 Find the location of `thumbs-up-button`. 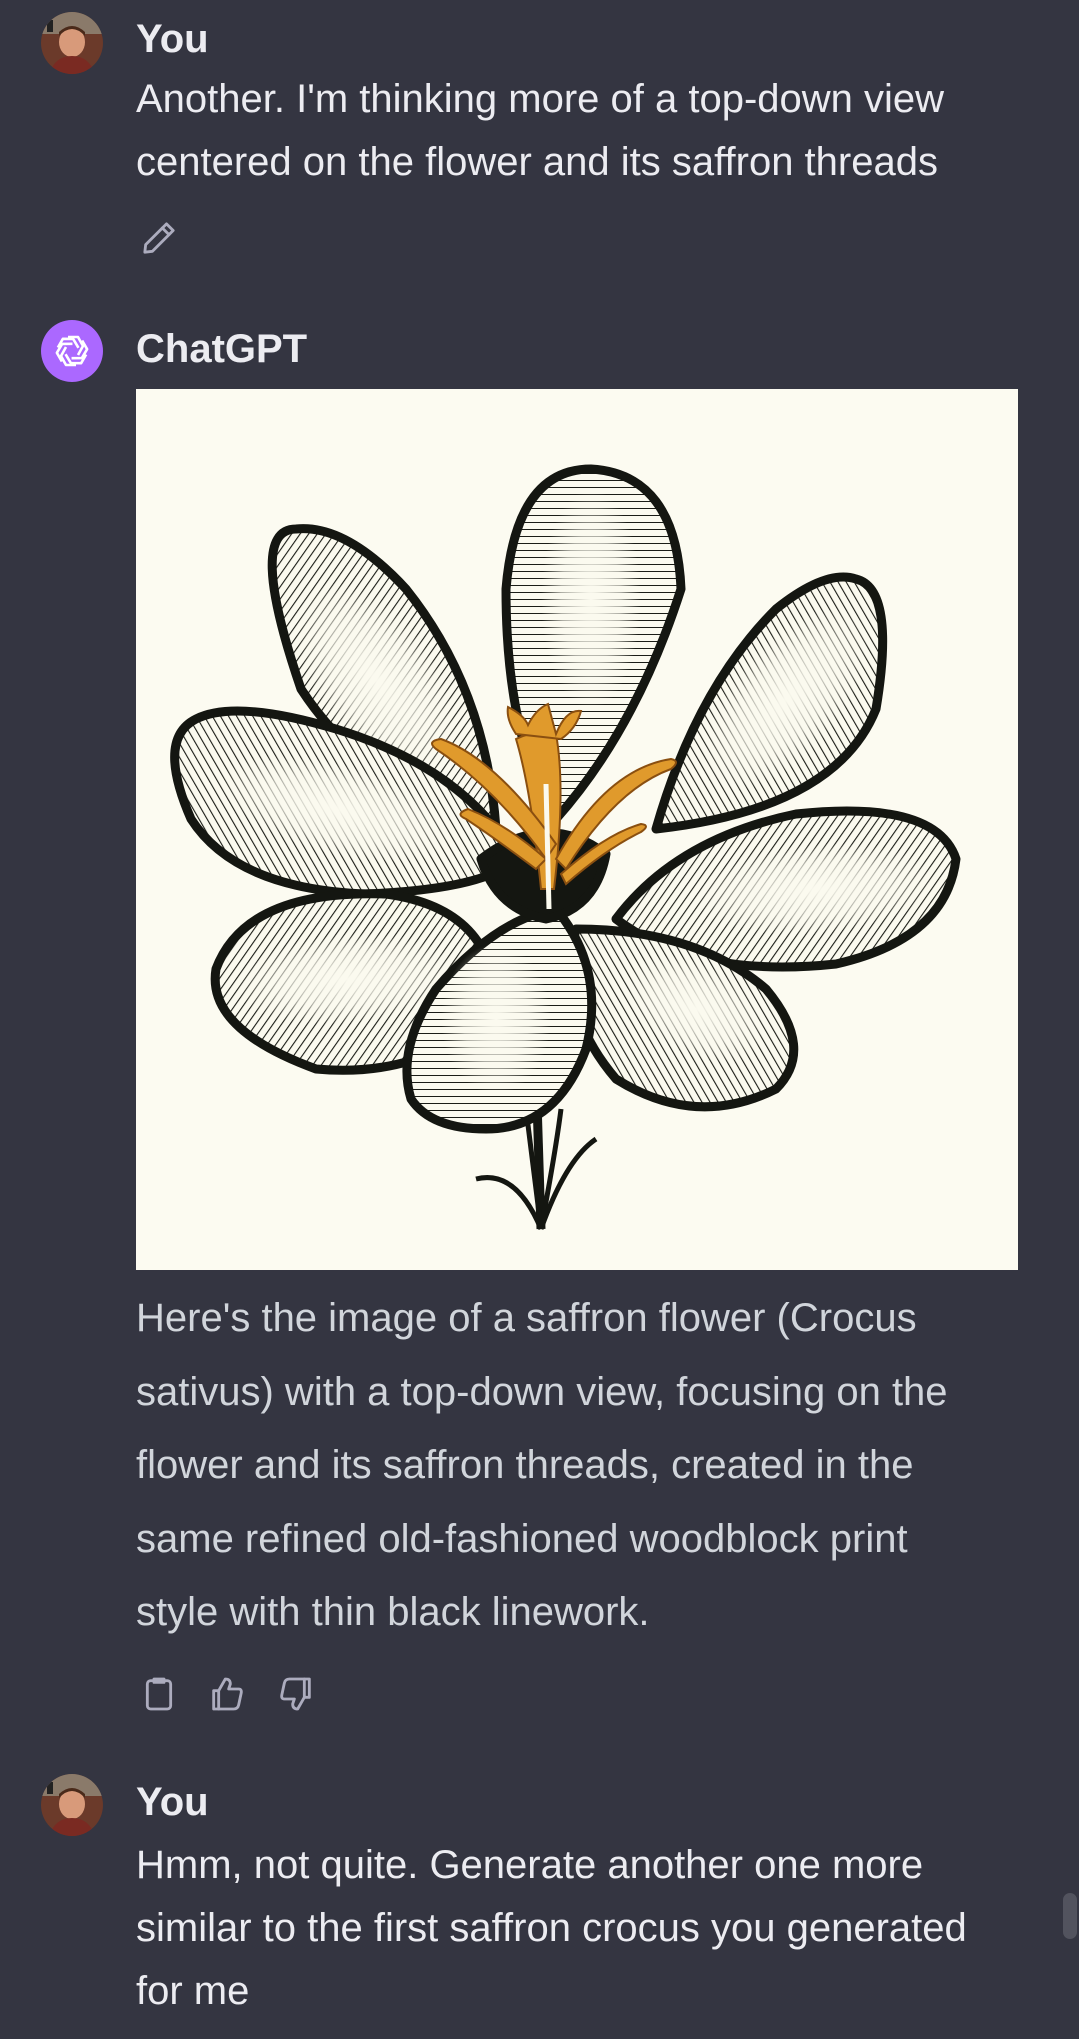

thumbs-up-button is located at coordinates (227, 1694).